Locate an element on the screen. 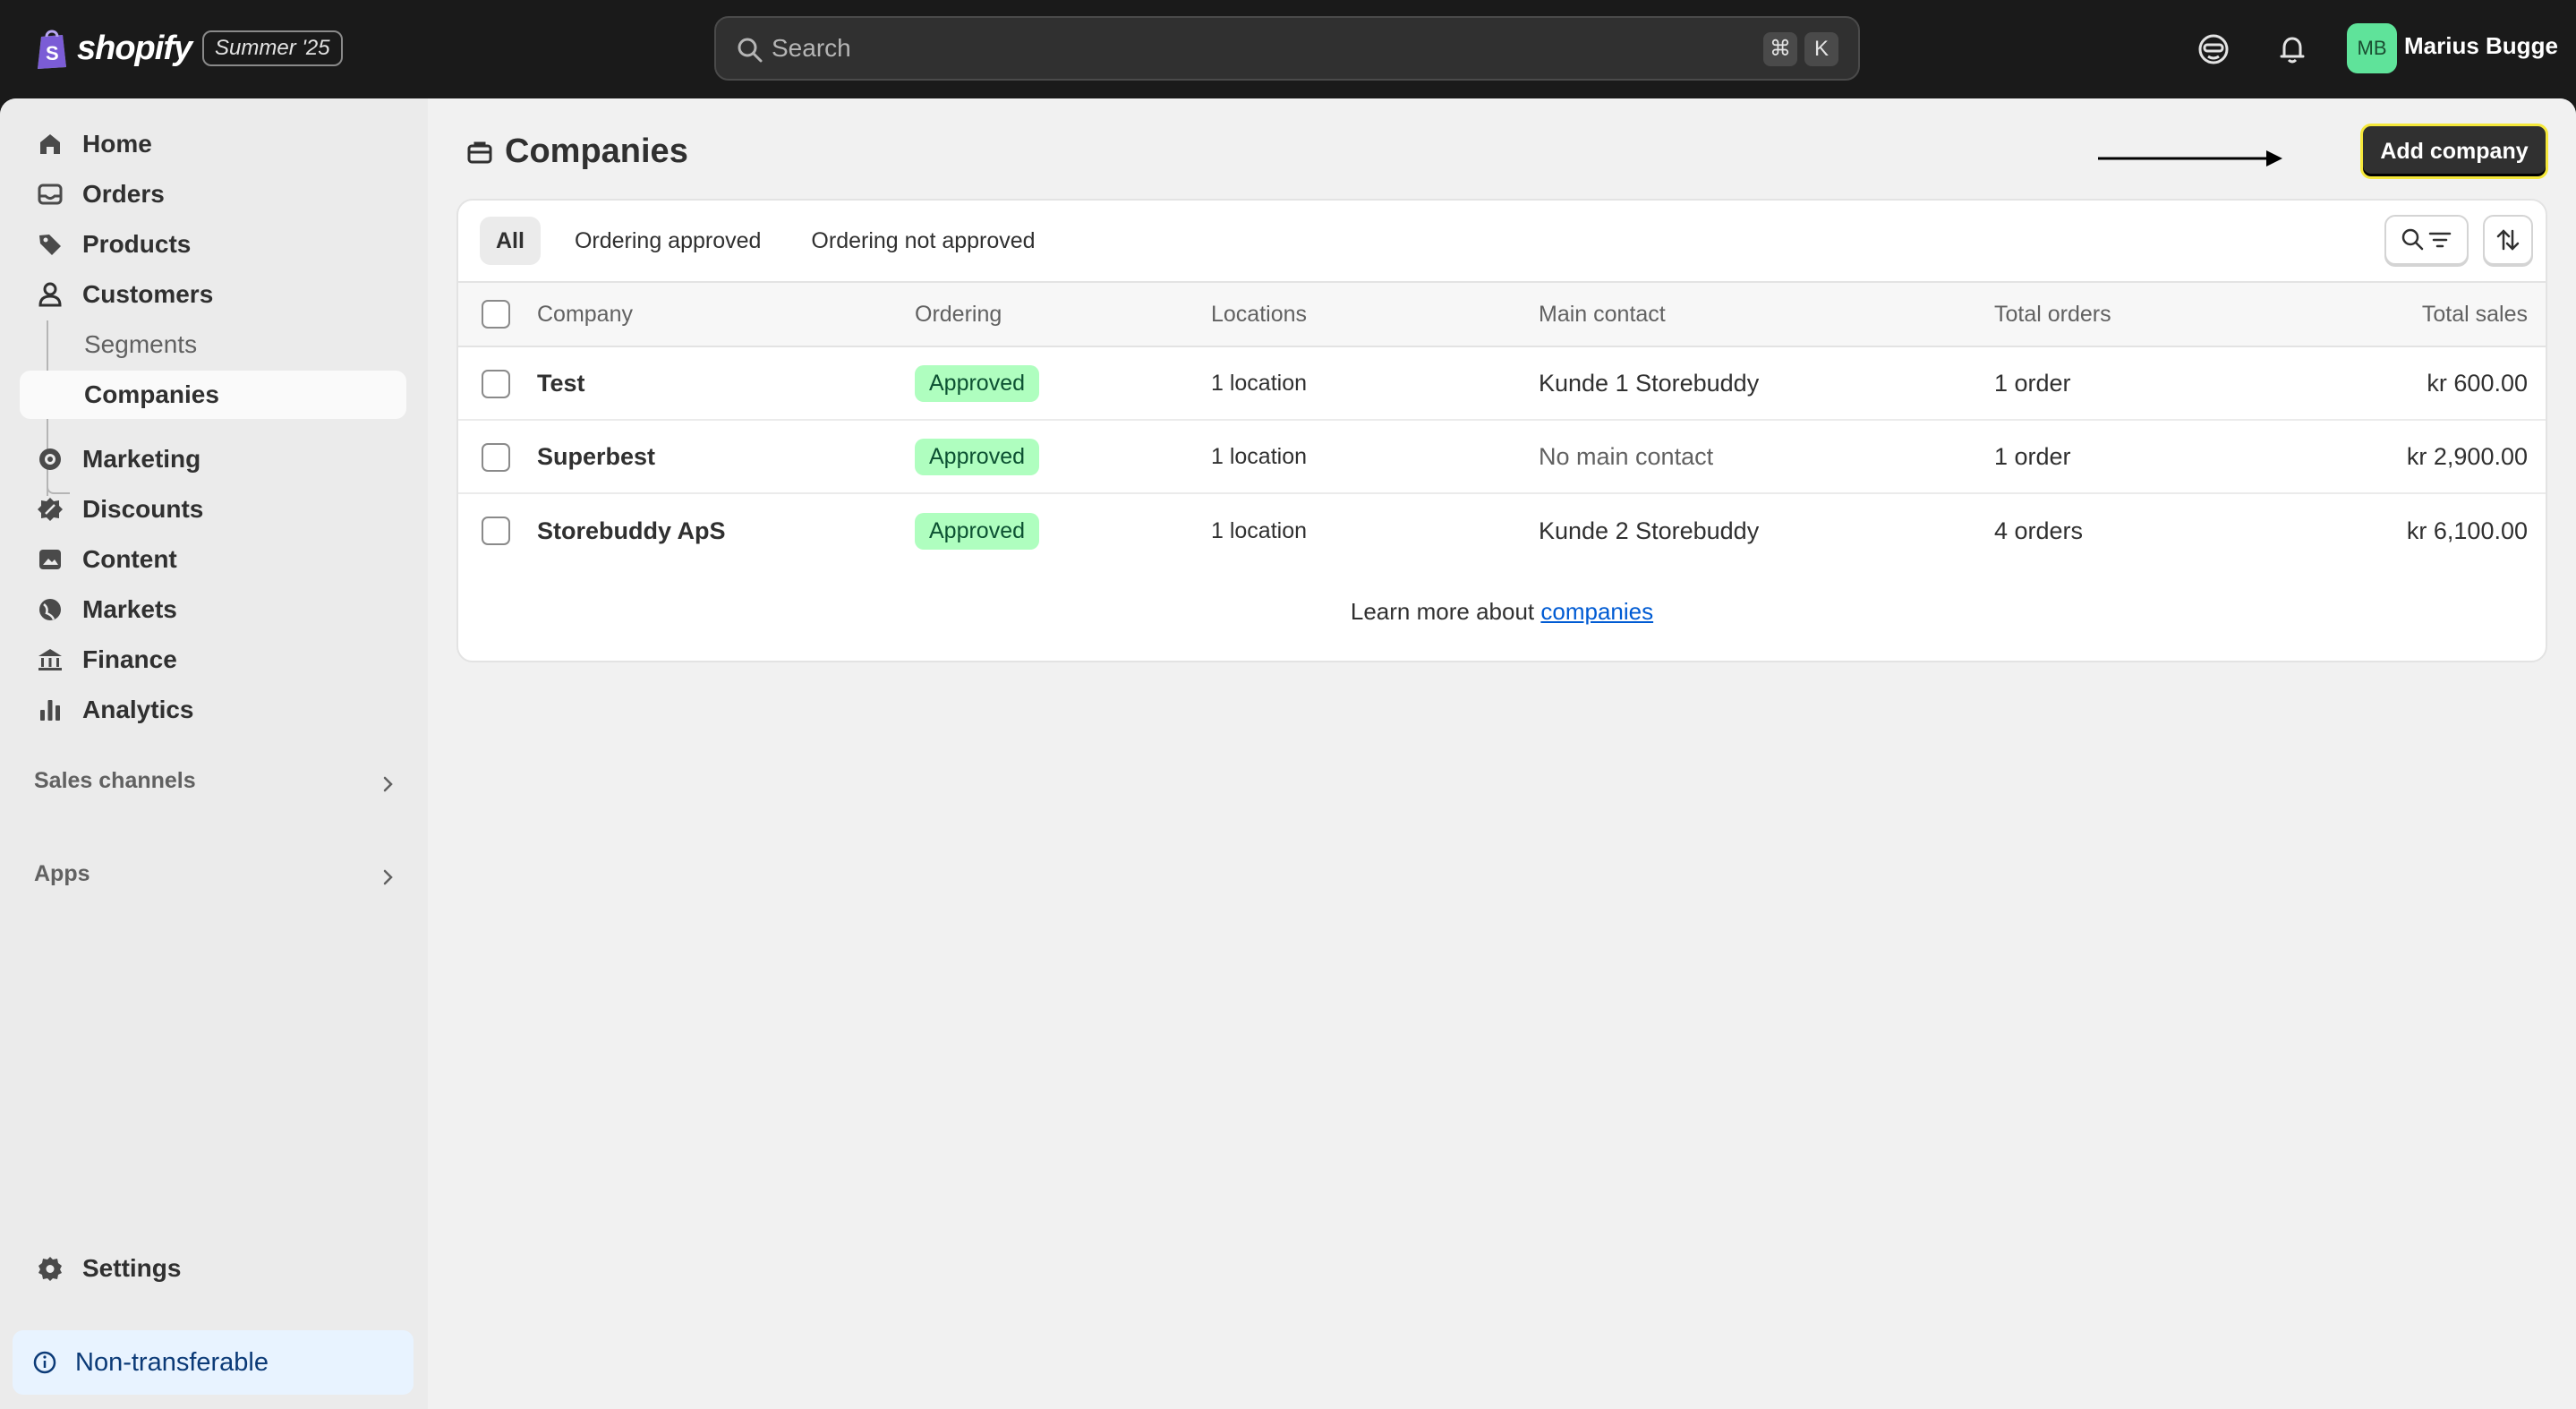 The width and height of the screenshot is (2576, 1409). sidebar-item-home: Home is located at coordinates (213, 144).